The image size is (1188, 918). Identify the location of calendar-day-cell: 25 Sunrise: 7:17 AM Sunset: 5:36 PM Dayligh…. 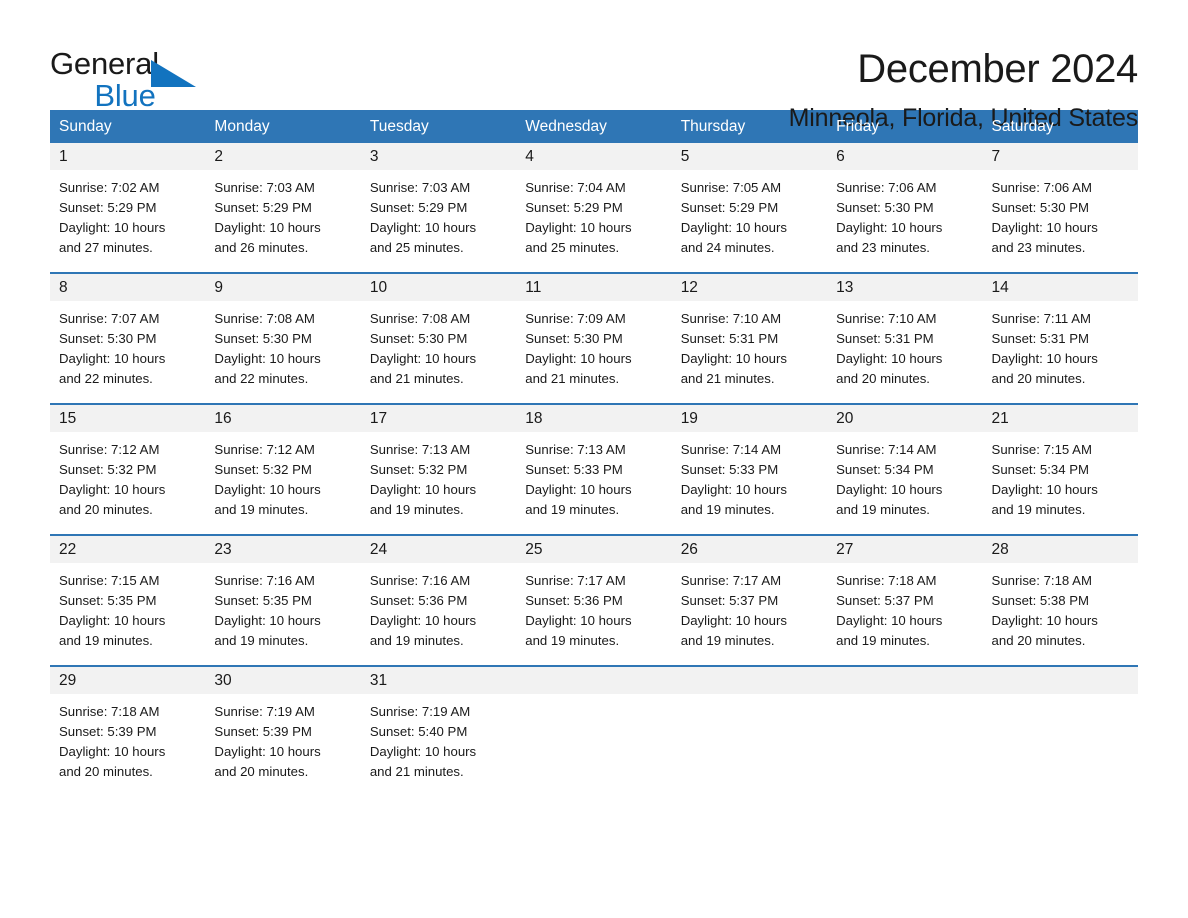
(594, 600).